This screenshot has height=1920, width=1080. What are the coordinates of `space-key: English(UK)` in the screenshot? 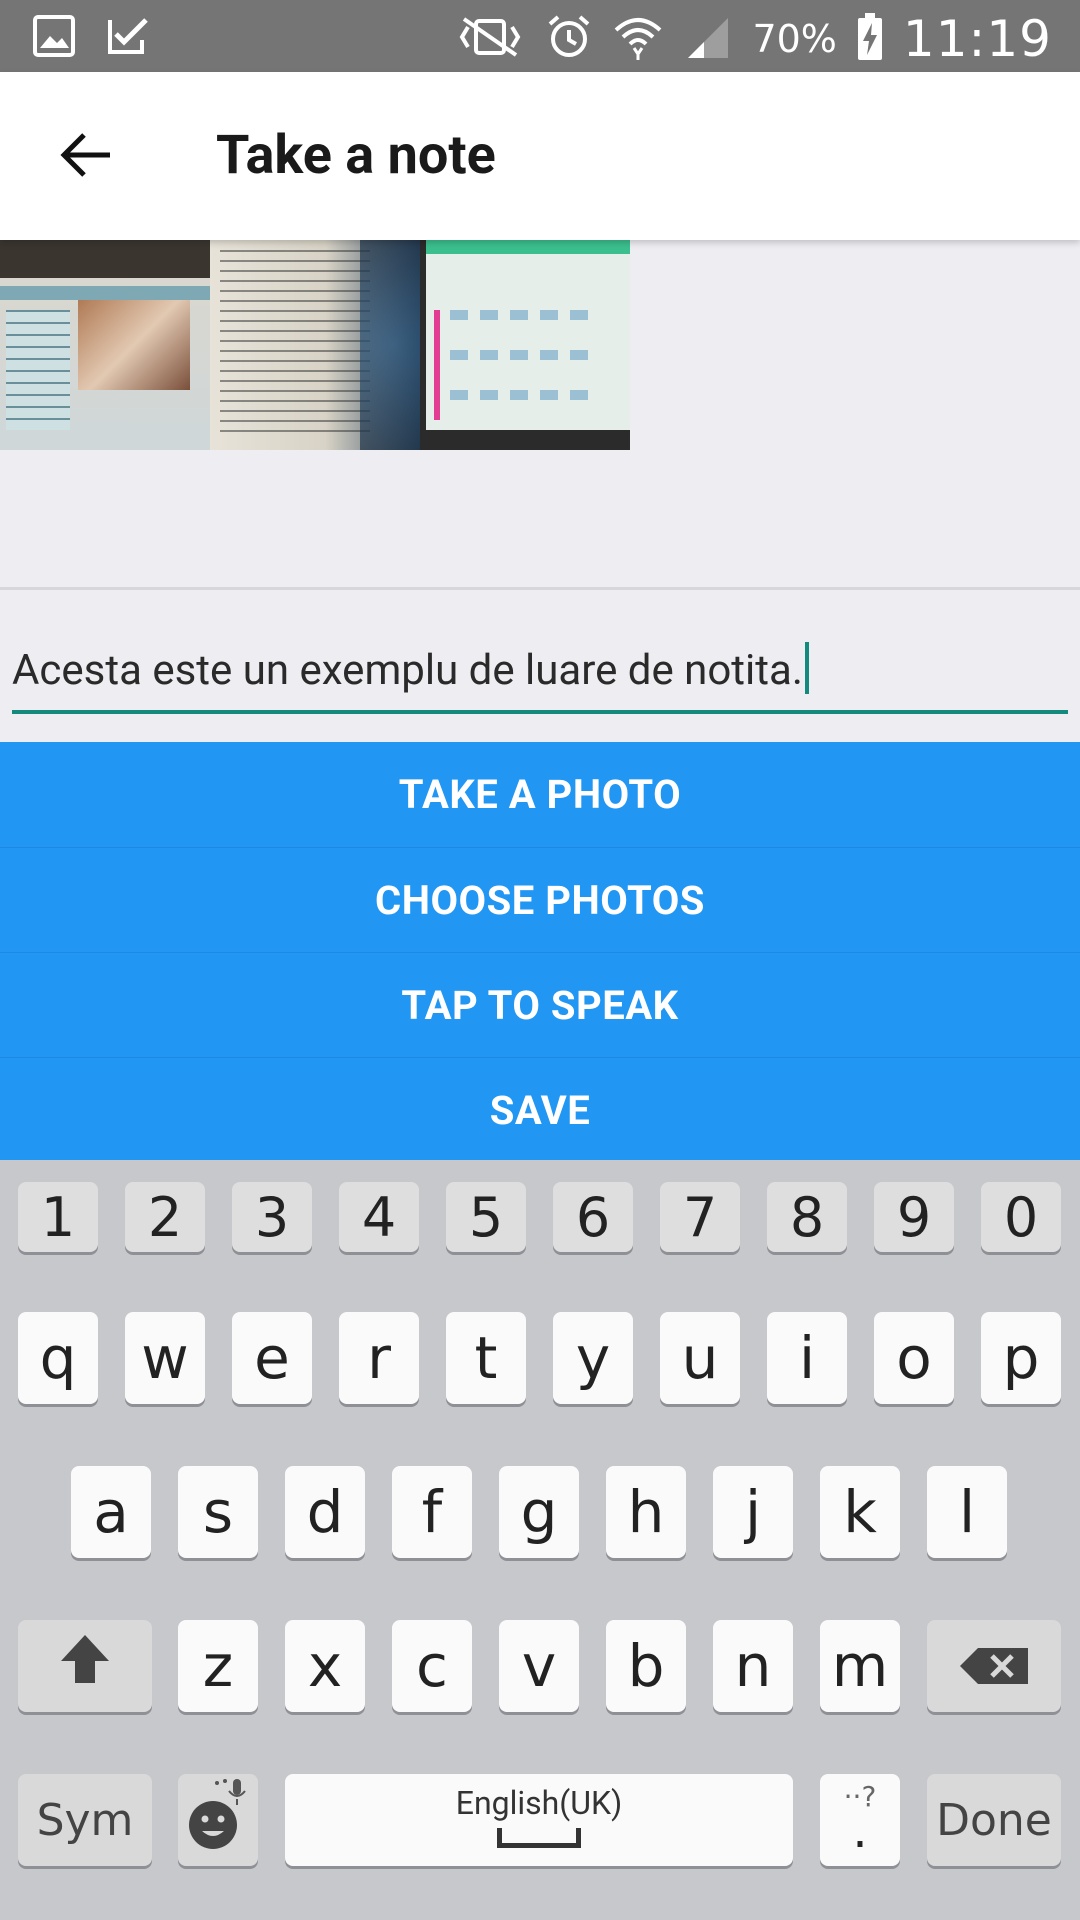 It's located at (539, 1820).